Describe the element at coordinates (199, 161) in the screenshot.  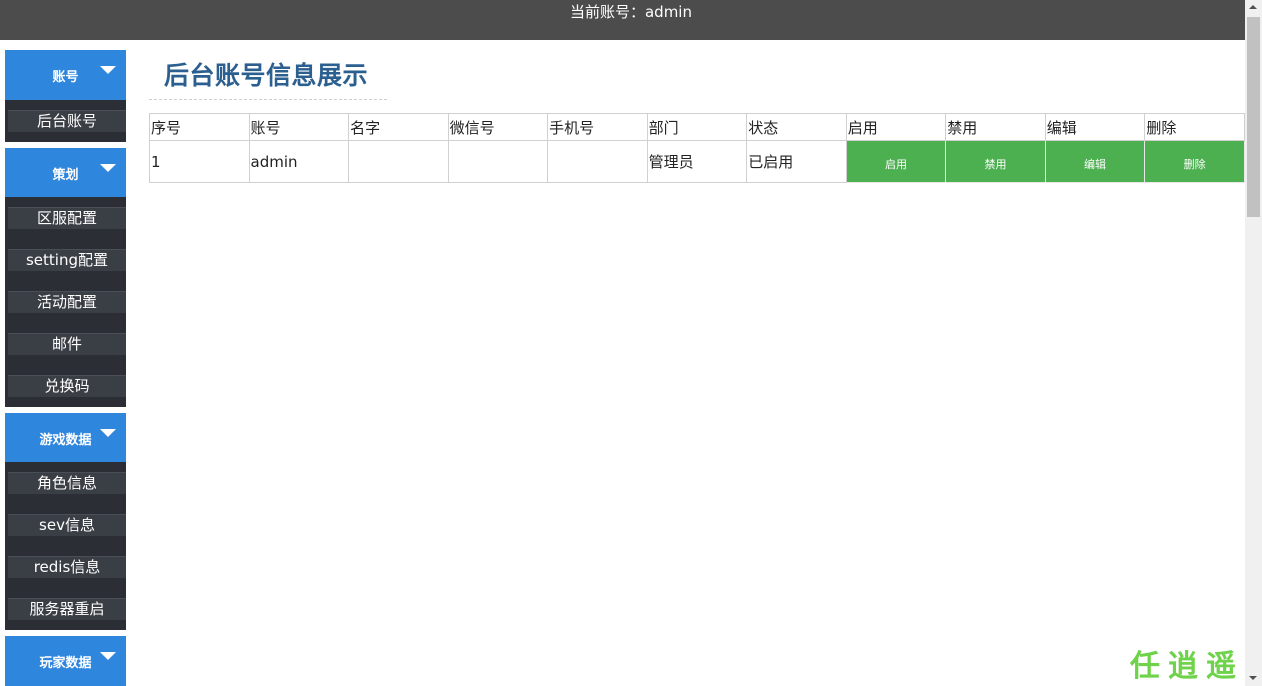
I see `cell-index: 1` at that location.